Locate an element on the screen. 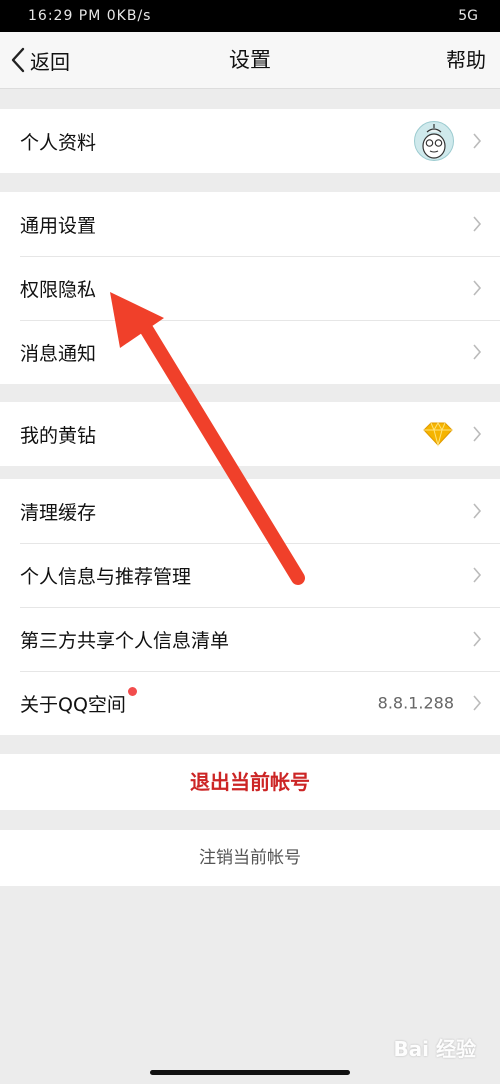  settings-item-clear-cache: 清理缓存 is located at coordinates (250, 511).